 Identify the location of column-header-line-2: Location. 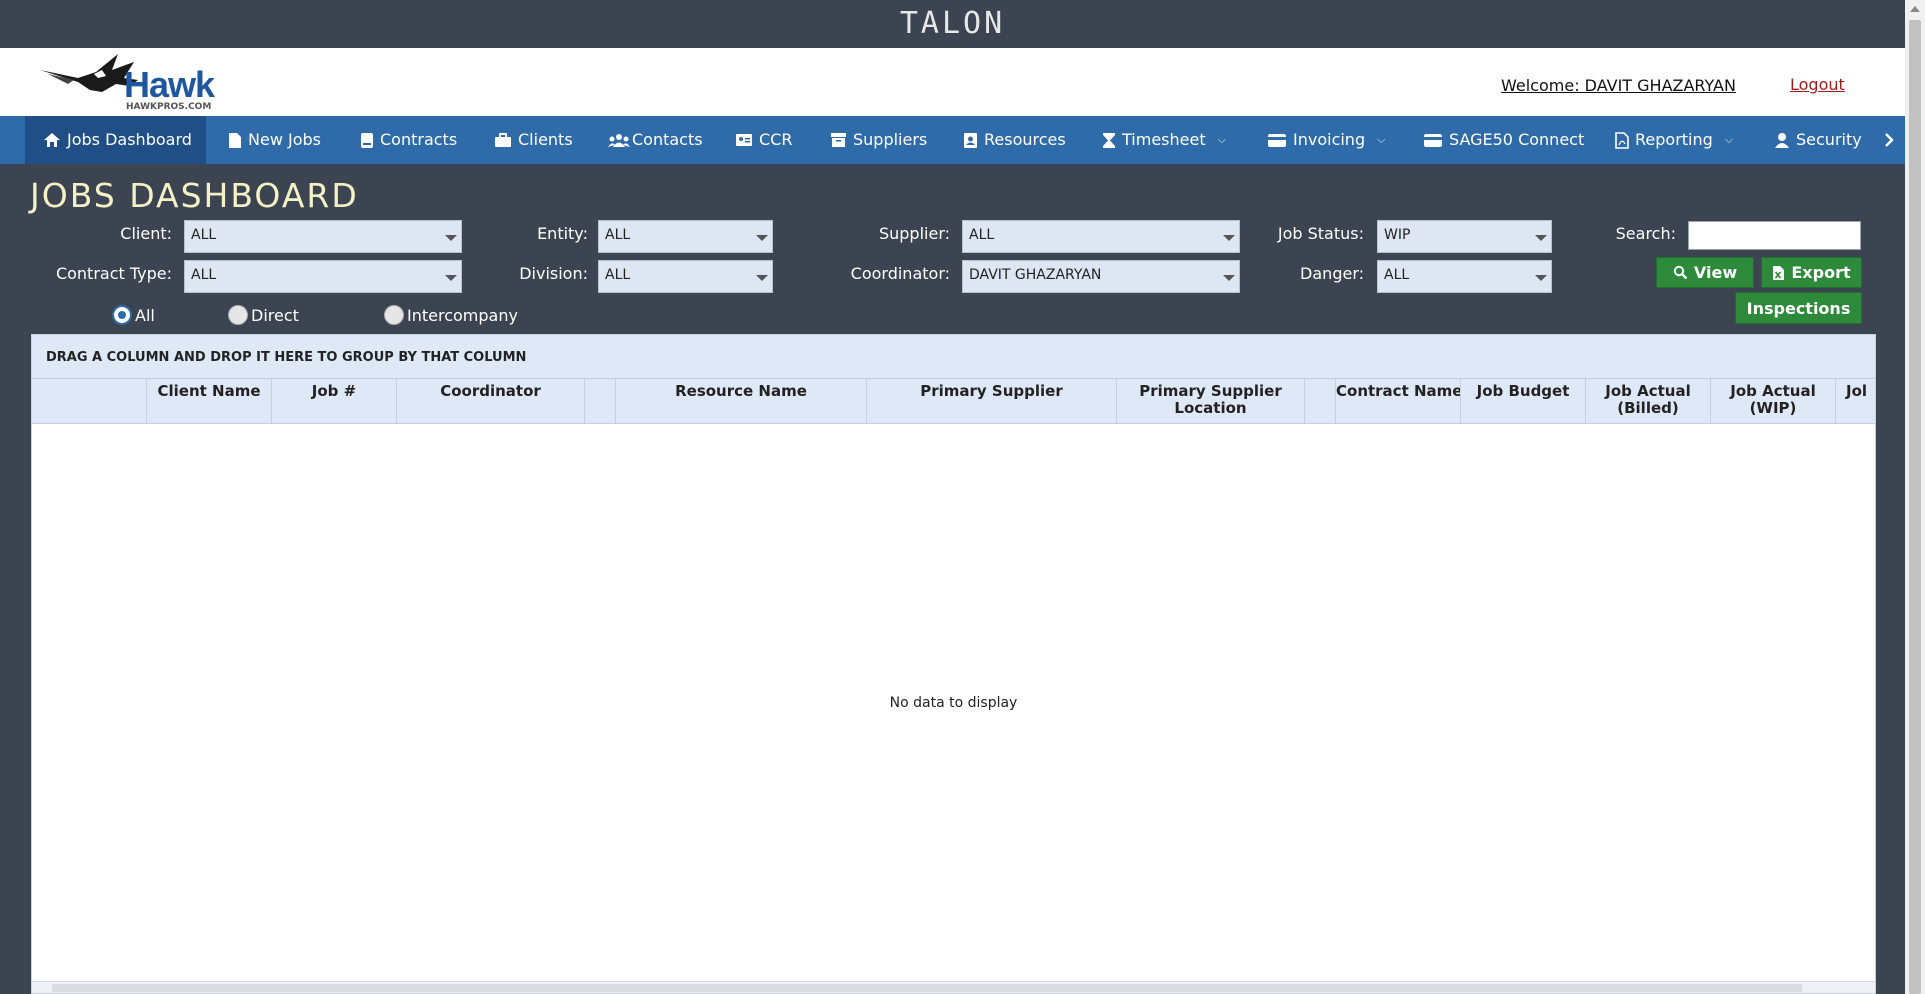
(1210, 408).